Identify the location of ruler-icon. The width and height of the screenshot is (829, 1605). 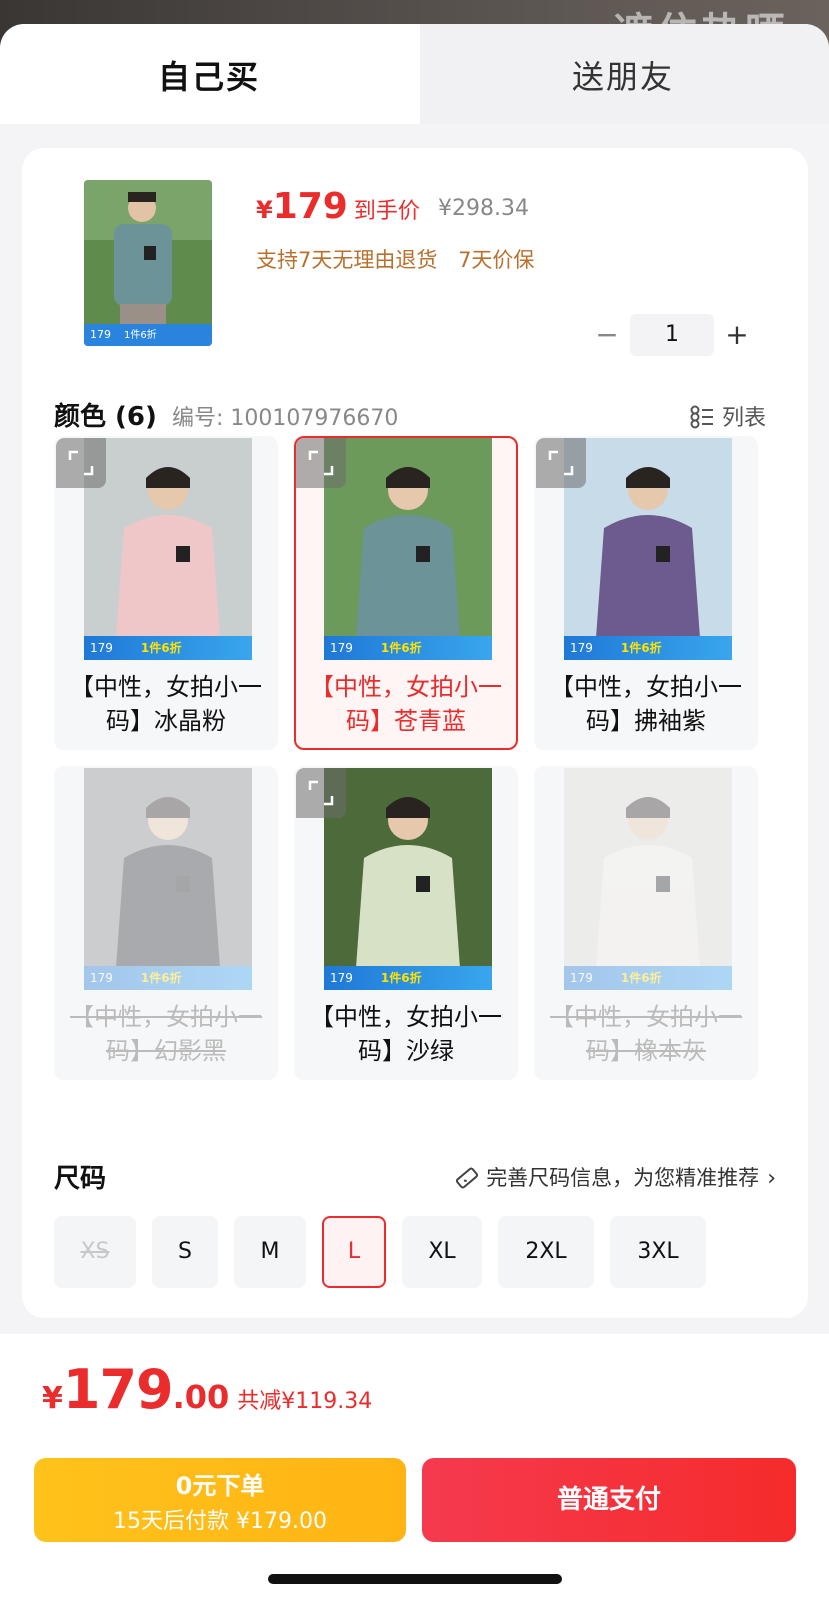
(467, 1178).